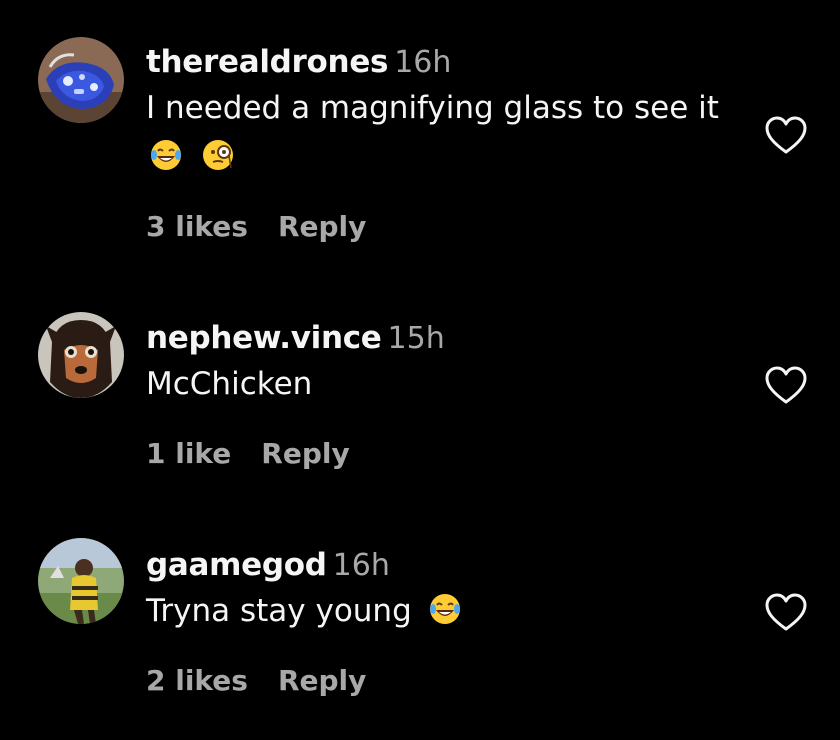 This screenshot has width=840, height=740. What do you see at coordinates (432, 108) in the screenshot?
I see `comment-text: I needed a magnifying glass to see it` at bounding box center [432, 108].